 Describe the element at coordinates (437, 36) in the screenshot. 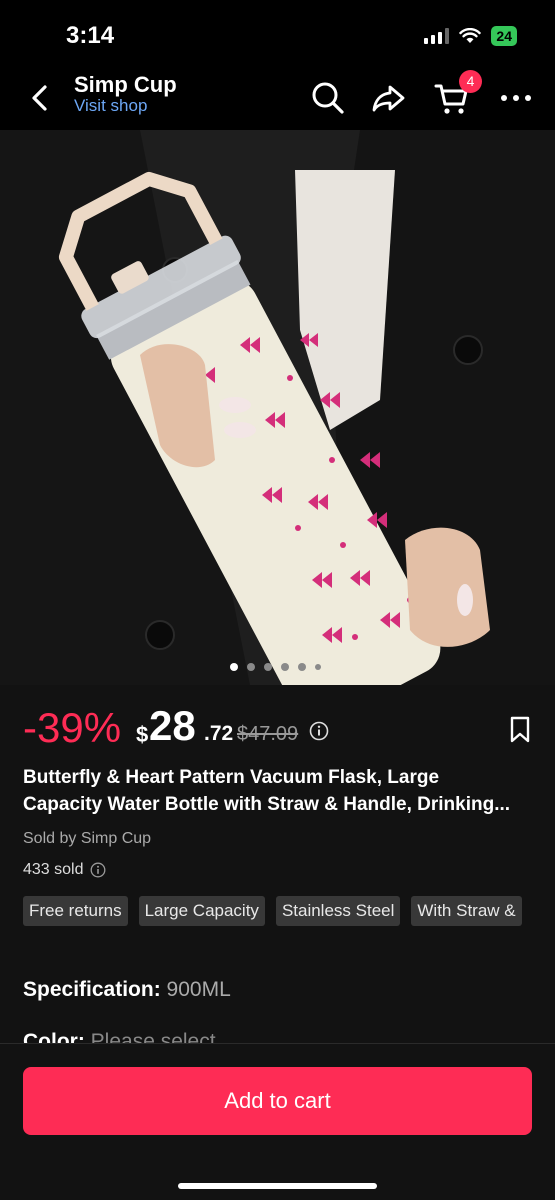

I see `signal-icon` at that location.